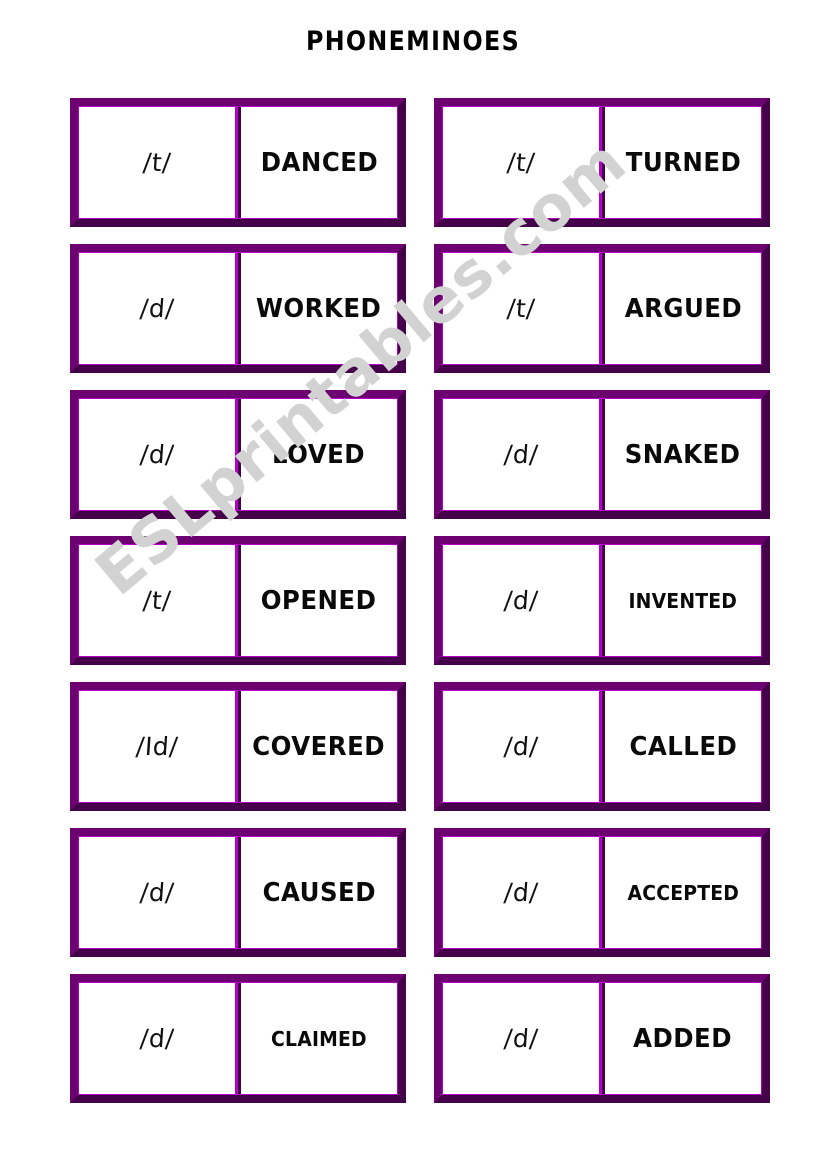  I want to click on domino-word-cell: CAUSED, so click(319, 892).